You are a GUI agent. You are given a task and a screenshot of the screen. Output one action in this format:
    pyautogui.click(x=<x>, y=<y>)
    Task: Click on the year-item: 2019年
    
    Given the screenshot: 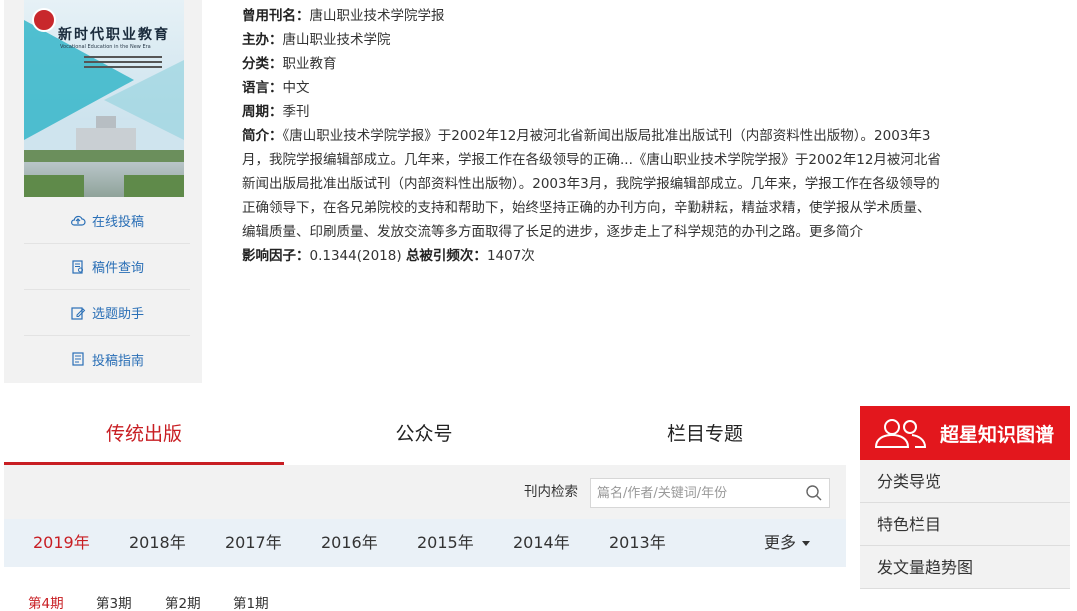 What is the action you would take?
    pyautogui.click(x=61, y=543)
    